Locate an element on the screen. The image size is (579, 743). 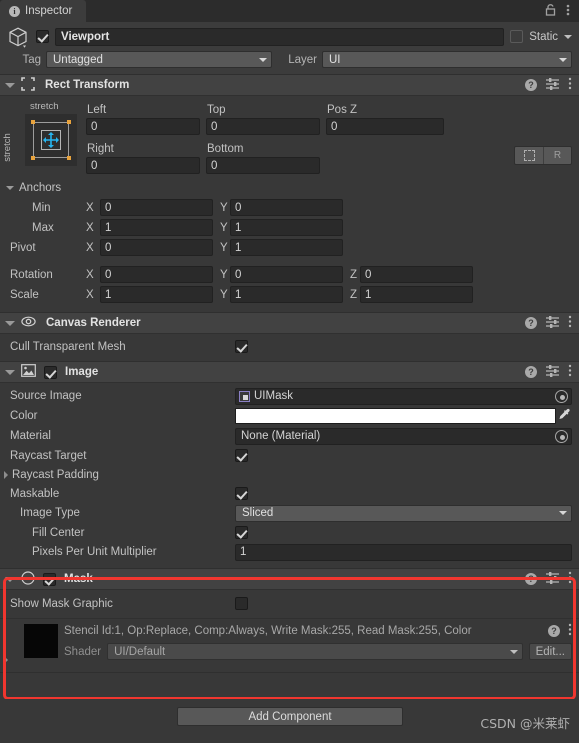
rotation-x-input: 0 is located at coordinates (156, 274).